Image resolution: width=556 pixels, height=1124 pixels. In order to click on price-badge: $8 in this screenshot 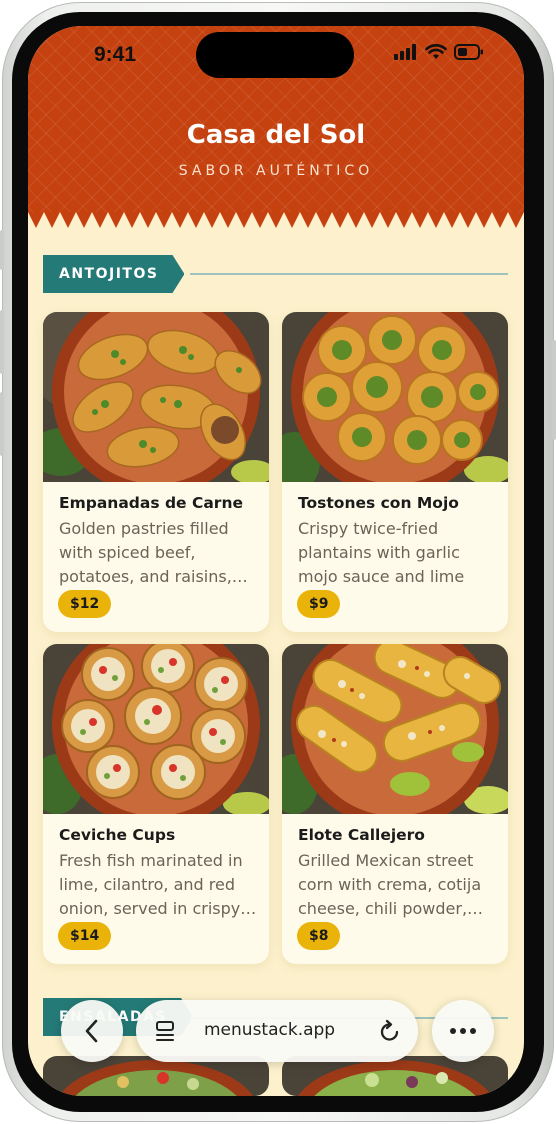, I will do `click(319, 936)`.